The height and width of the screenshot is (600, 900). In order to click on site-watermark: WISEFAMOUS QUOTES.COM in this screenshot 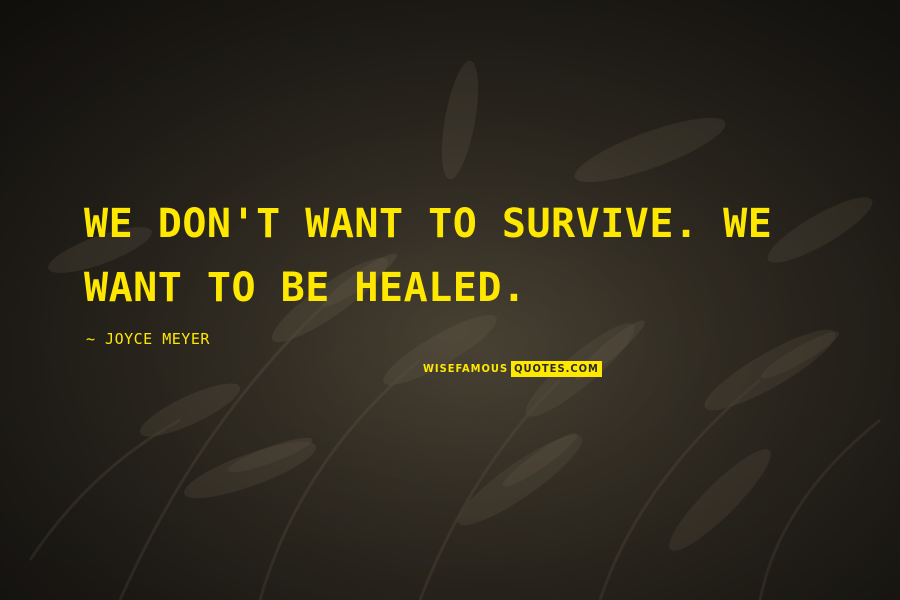, I will do `click(511, 369)`.